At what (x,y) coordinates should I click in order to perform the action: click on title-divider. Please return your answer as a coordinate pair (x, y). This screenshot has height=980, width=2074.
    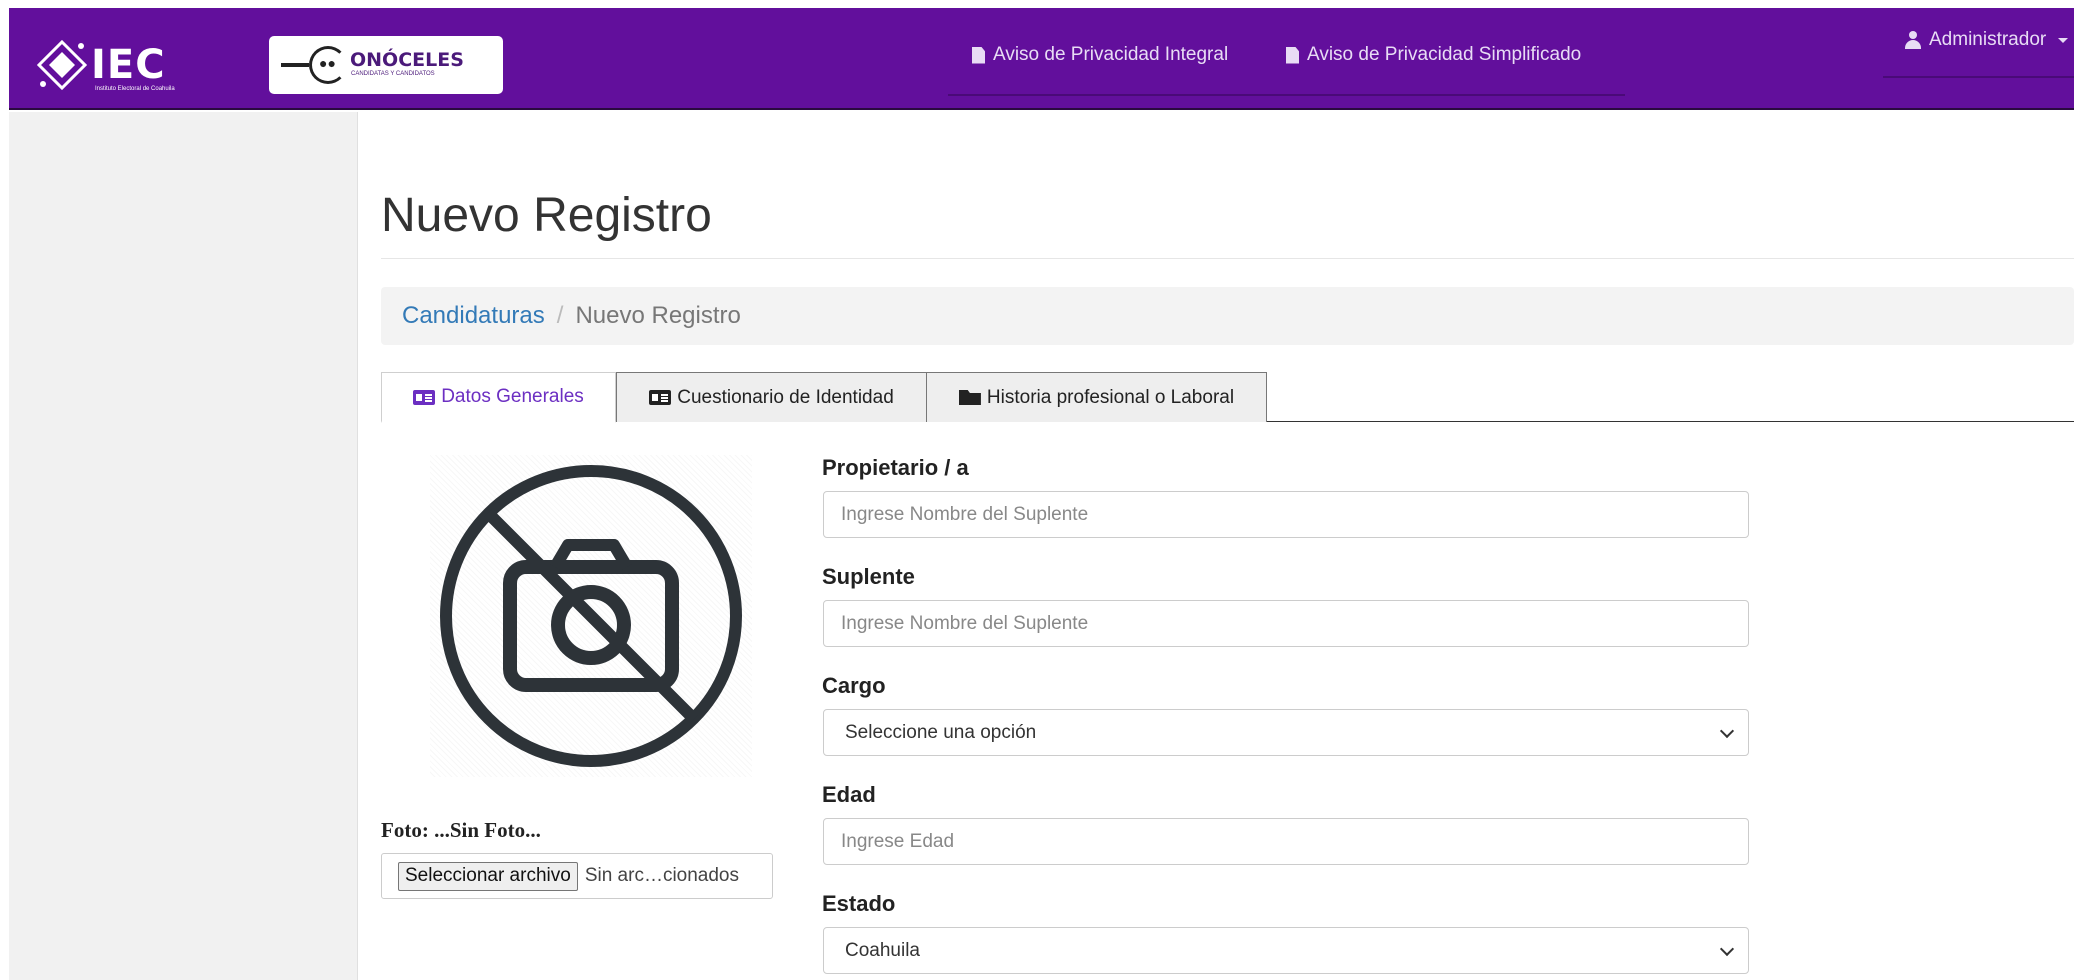
    Looking at the image, I should click on (1227, 258).